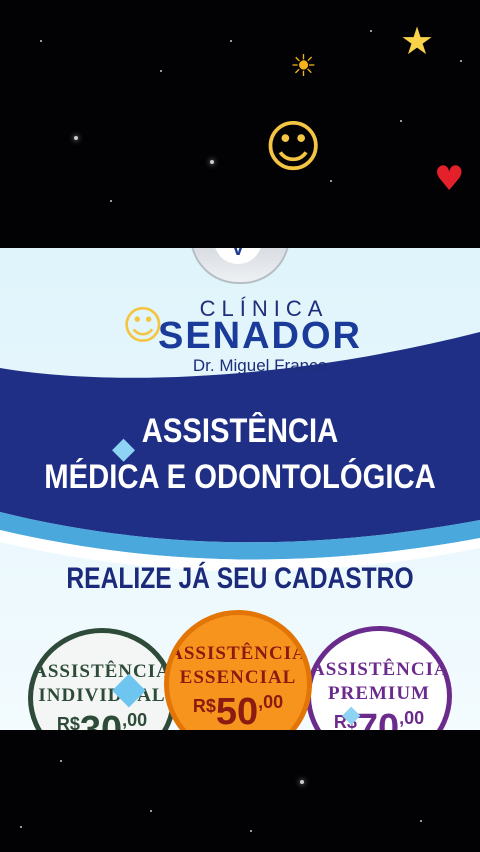  What do you see at coordinates (102, 695) in the screenshot?
I see `plan-name-line2: INDIVIDUAL` at bounding box center [102, 695].